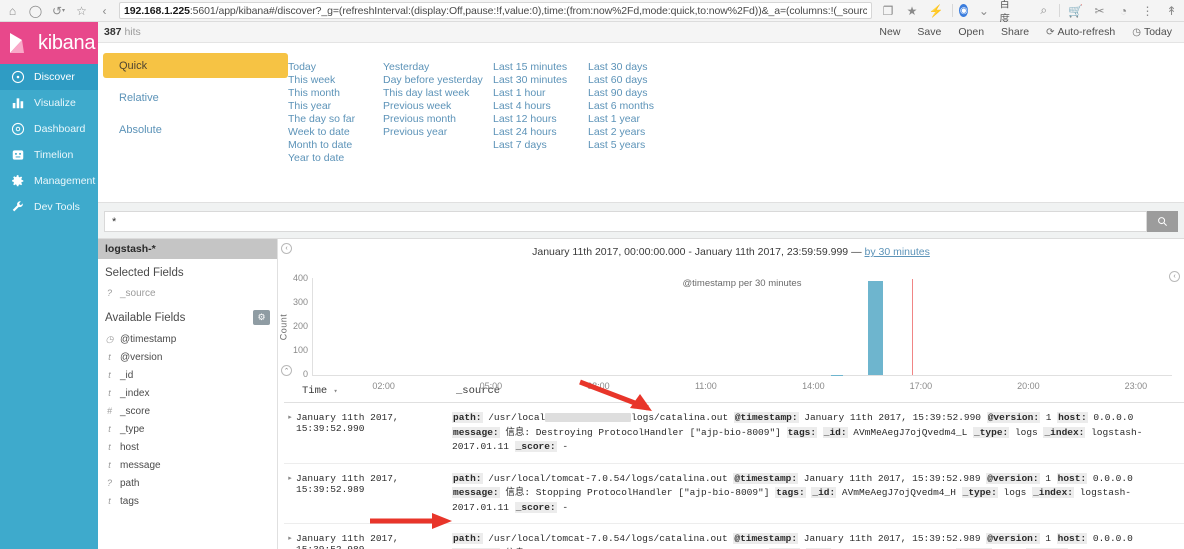 This screenshot has height=549, width=1184. I want to click on quick-range-last-30-minutes: Last 30 minutes, so click(540, 80).